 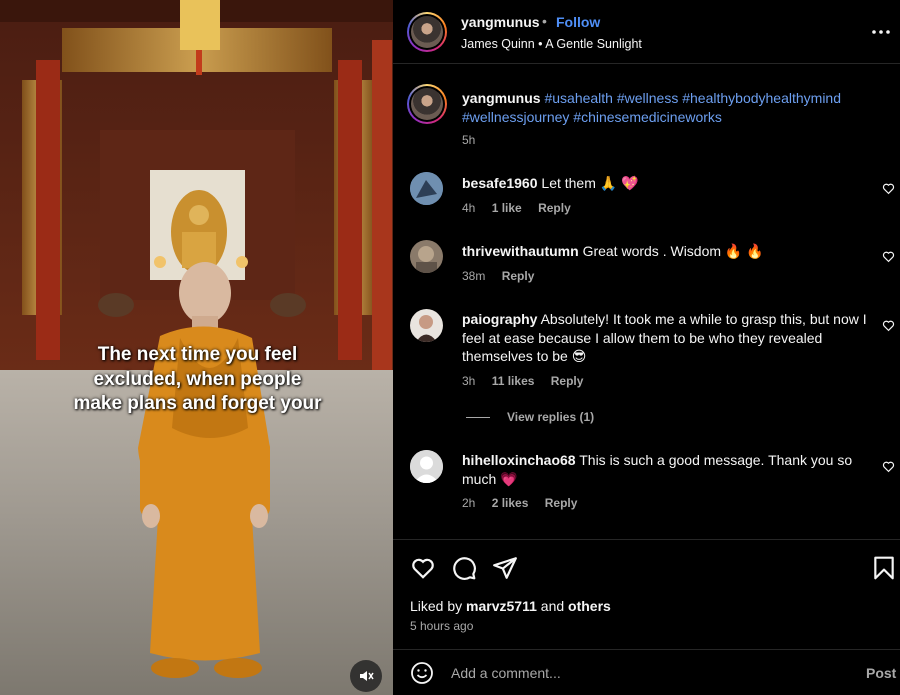 What do you see at coordinates (436, 606) in the screenshot?
I see `liked-by-prefix: Liked by` at bounding box center [436, 606].